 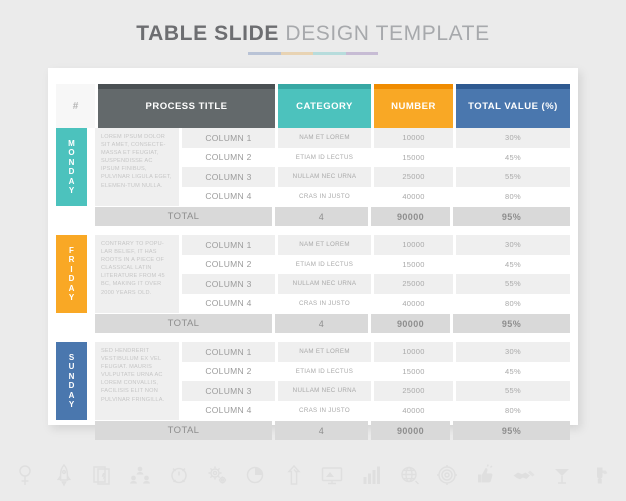 What do you see at coordinates (228, 264) in the screenshot?
I see `cell-column: COLUMN 2` at bounding box center [228, 264].